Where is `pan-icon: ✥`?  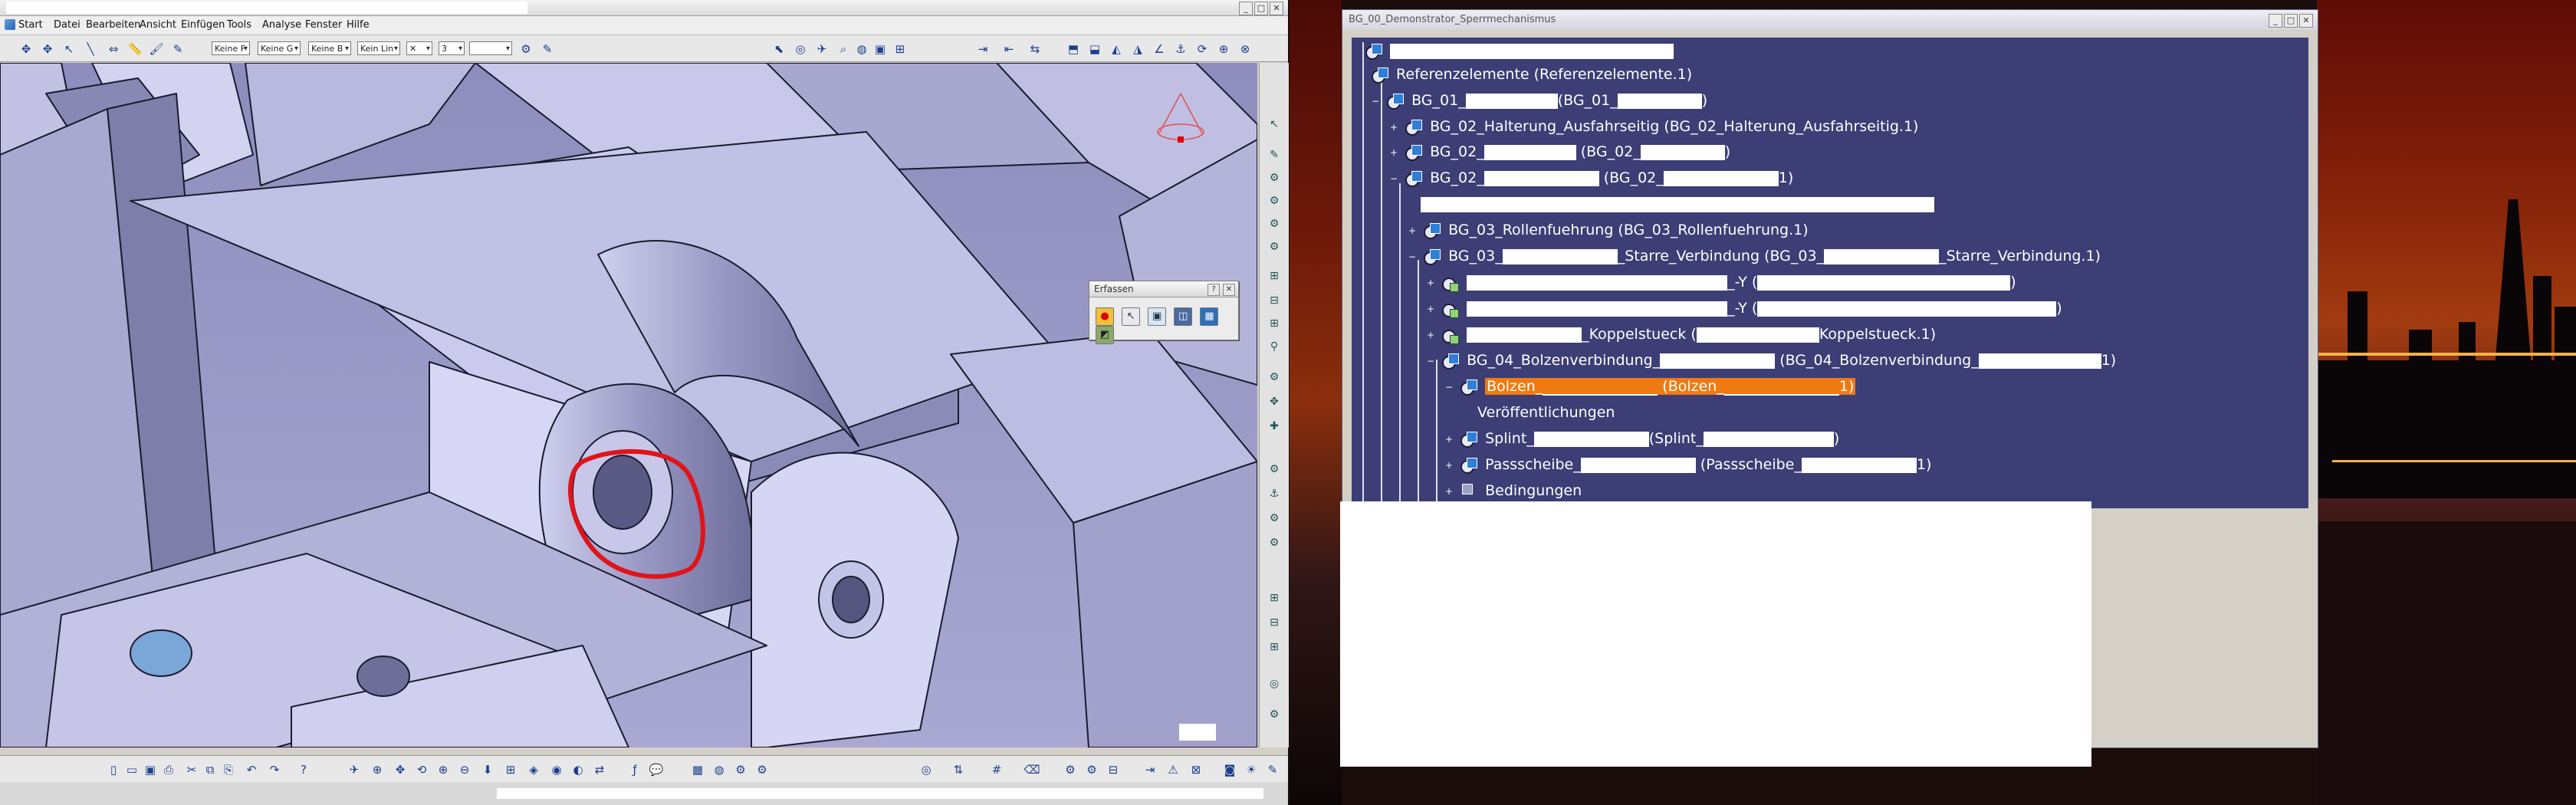
pan-icon: ✥ is located at coordinates (26, 49).